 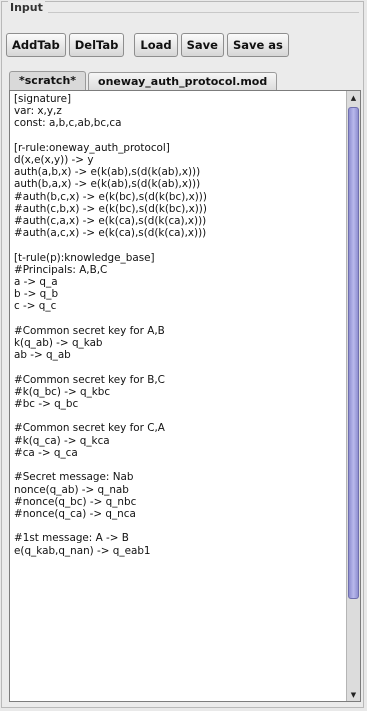 I want to click on editor-line: #auth(a,c,x) -> e(k(ca),s(d(k(ca),x))), so click(x=110, y=233).